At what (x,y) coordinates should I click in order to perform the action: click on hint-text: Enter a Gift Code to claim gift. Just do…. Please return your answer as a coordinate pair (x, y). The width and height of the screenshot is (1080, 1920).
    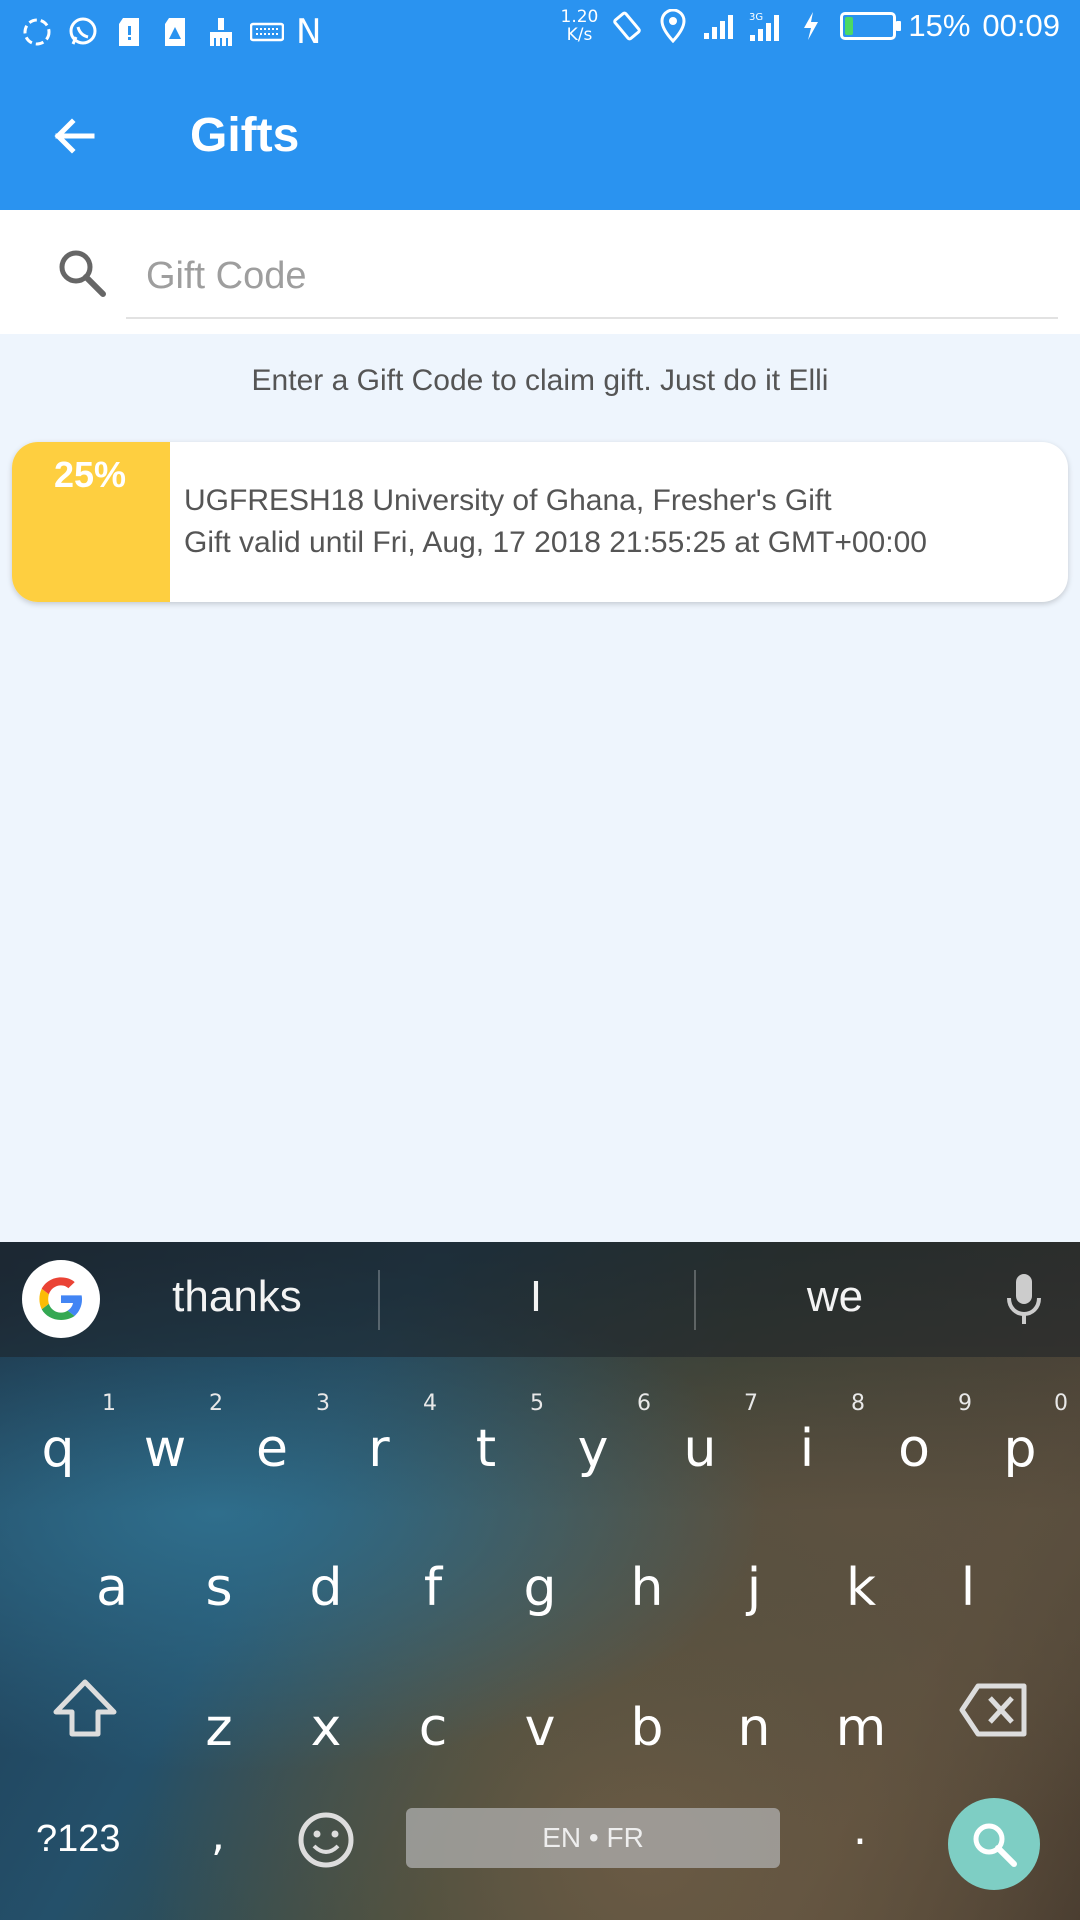
    Looking at the image, I should click on (540, 380).